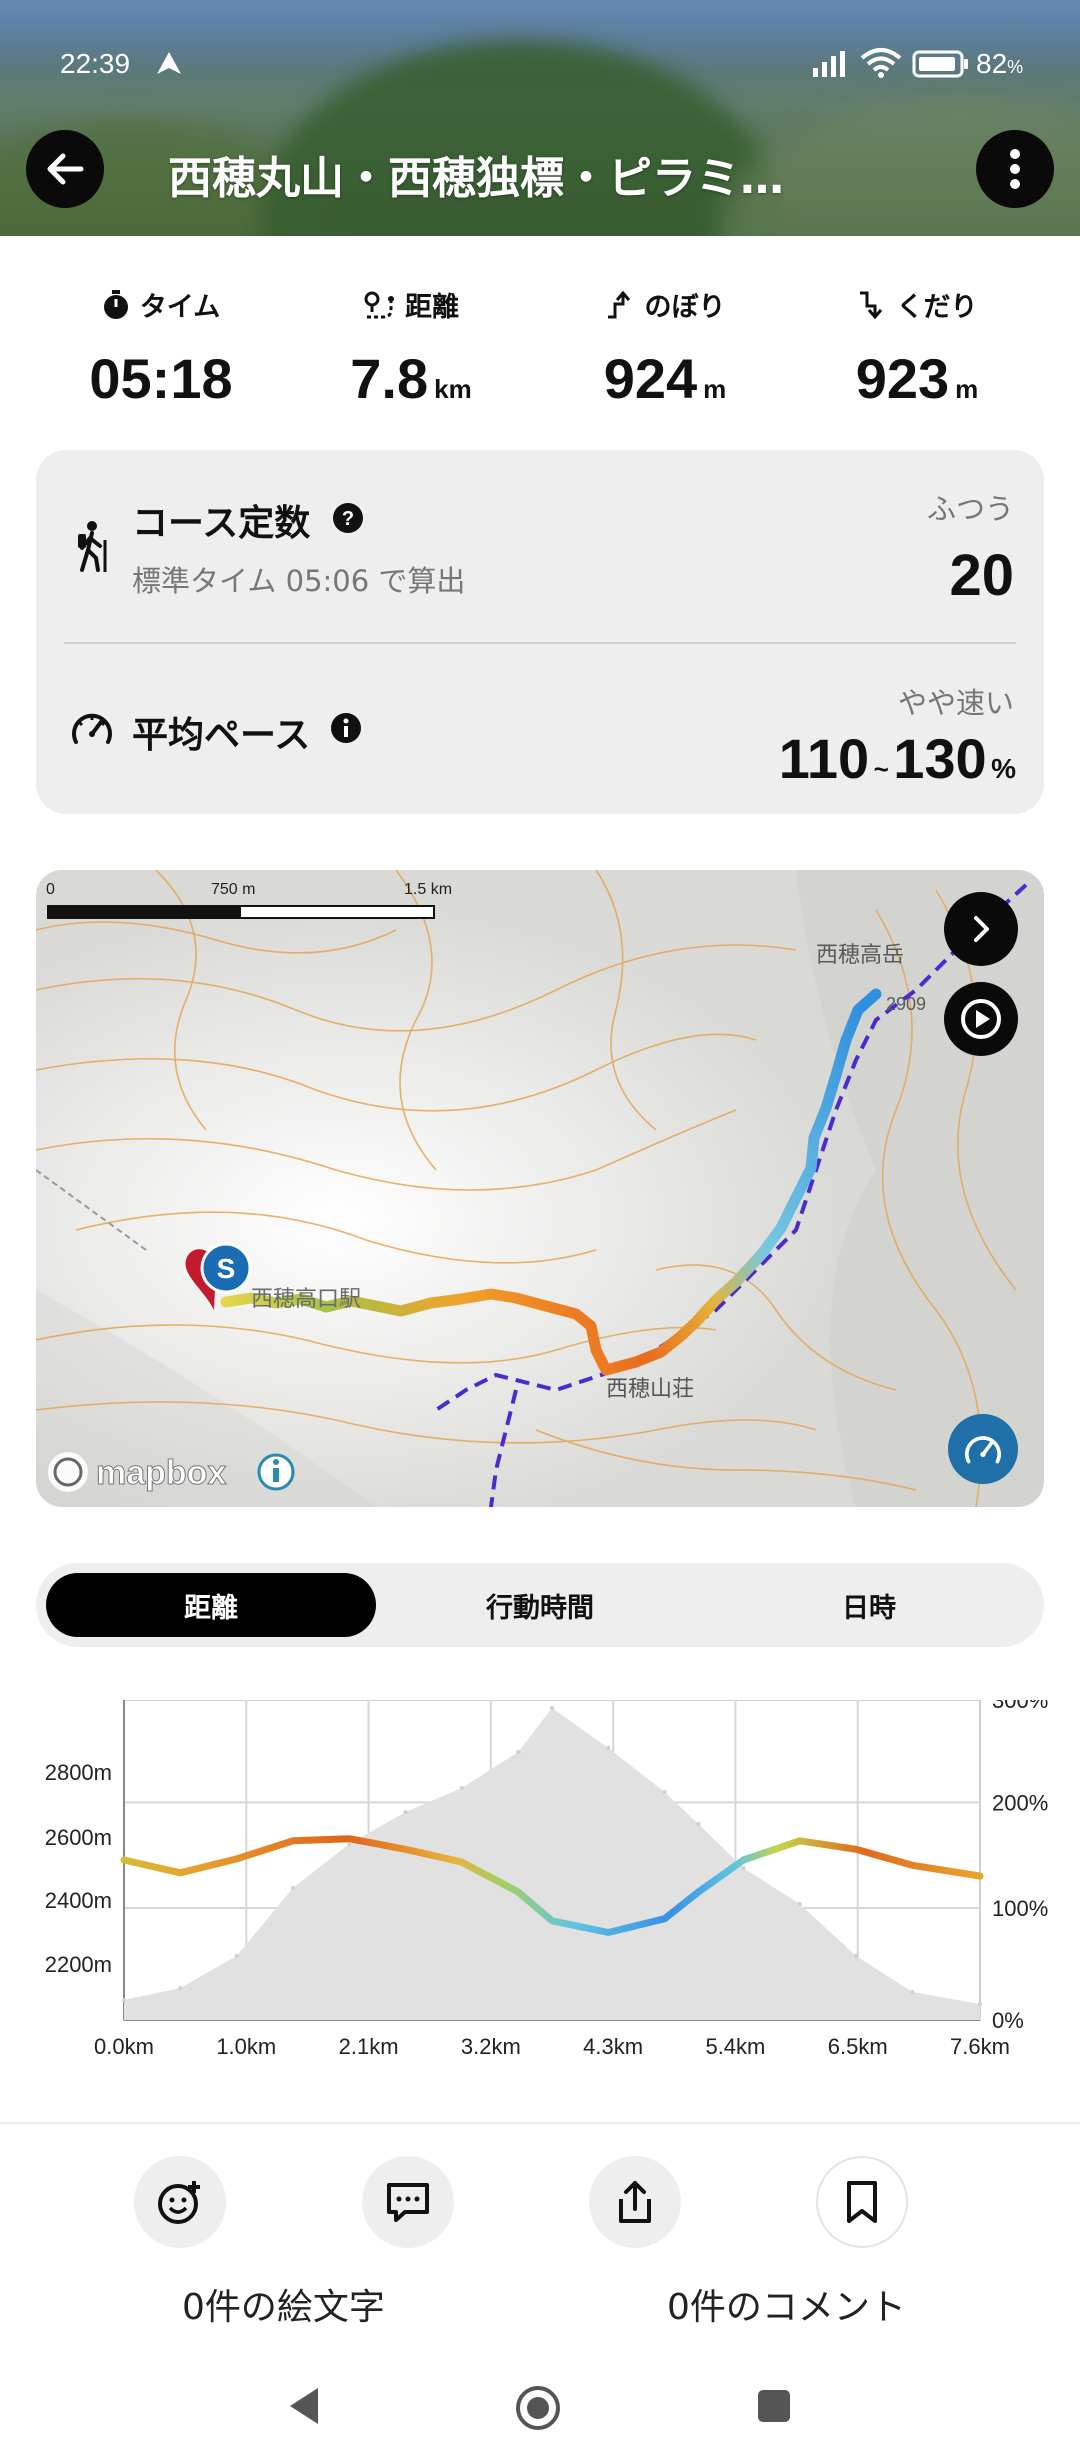  Describe the element at coordinates (685, 307) in the screenshot. I see `stat-ascent-label: のぼり` at that location.